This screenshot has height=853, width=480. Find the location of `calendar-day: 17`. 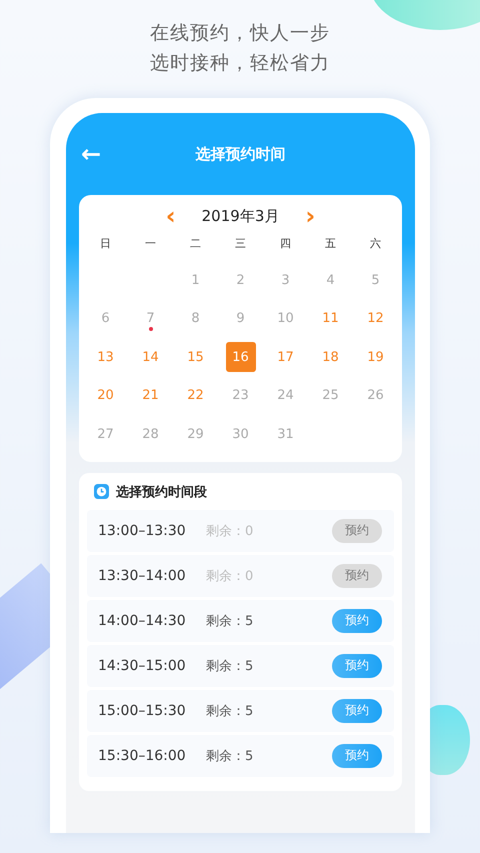

calendar-day: 17 is located at coordinates (285, 357).